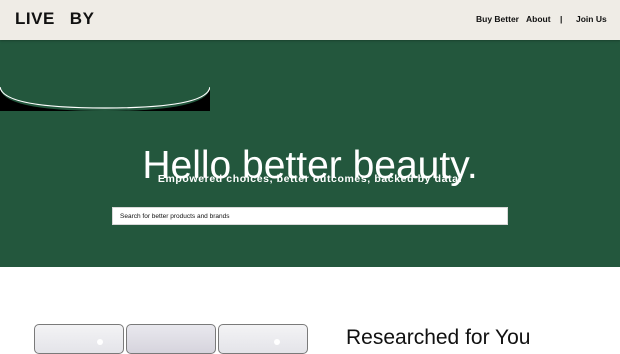 The image size is (620, 354). Describe the element at coordinates (310, 20) in the screenshot. I see `site-header: LIVE BY Buy Better About | Join Us` at that location.